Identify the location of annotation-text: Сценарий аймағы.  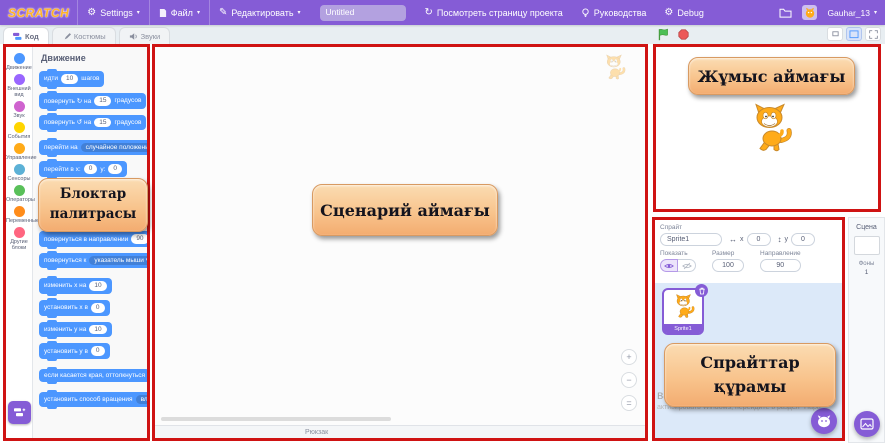
(405, 210).